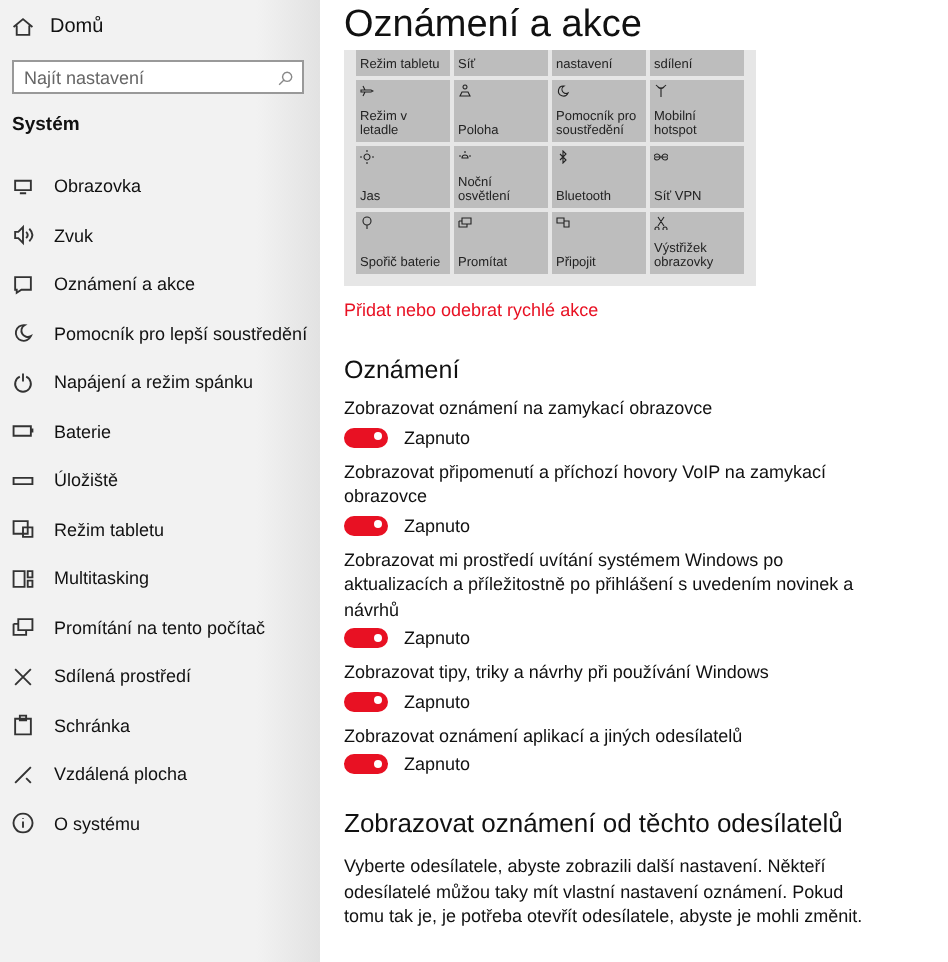  I want to click on setting-label: Zobrazovat mi prostředí uvítání systémem Windows po aktualizacích a příležitostně po přihlášení s uvedením novinek a návrhů, so click(600, 584).